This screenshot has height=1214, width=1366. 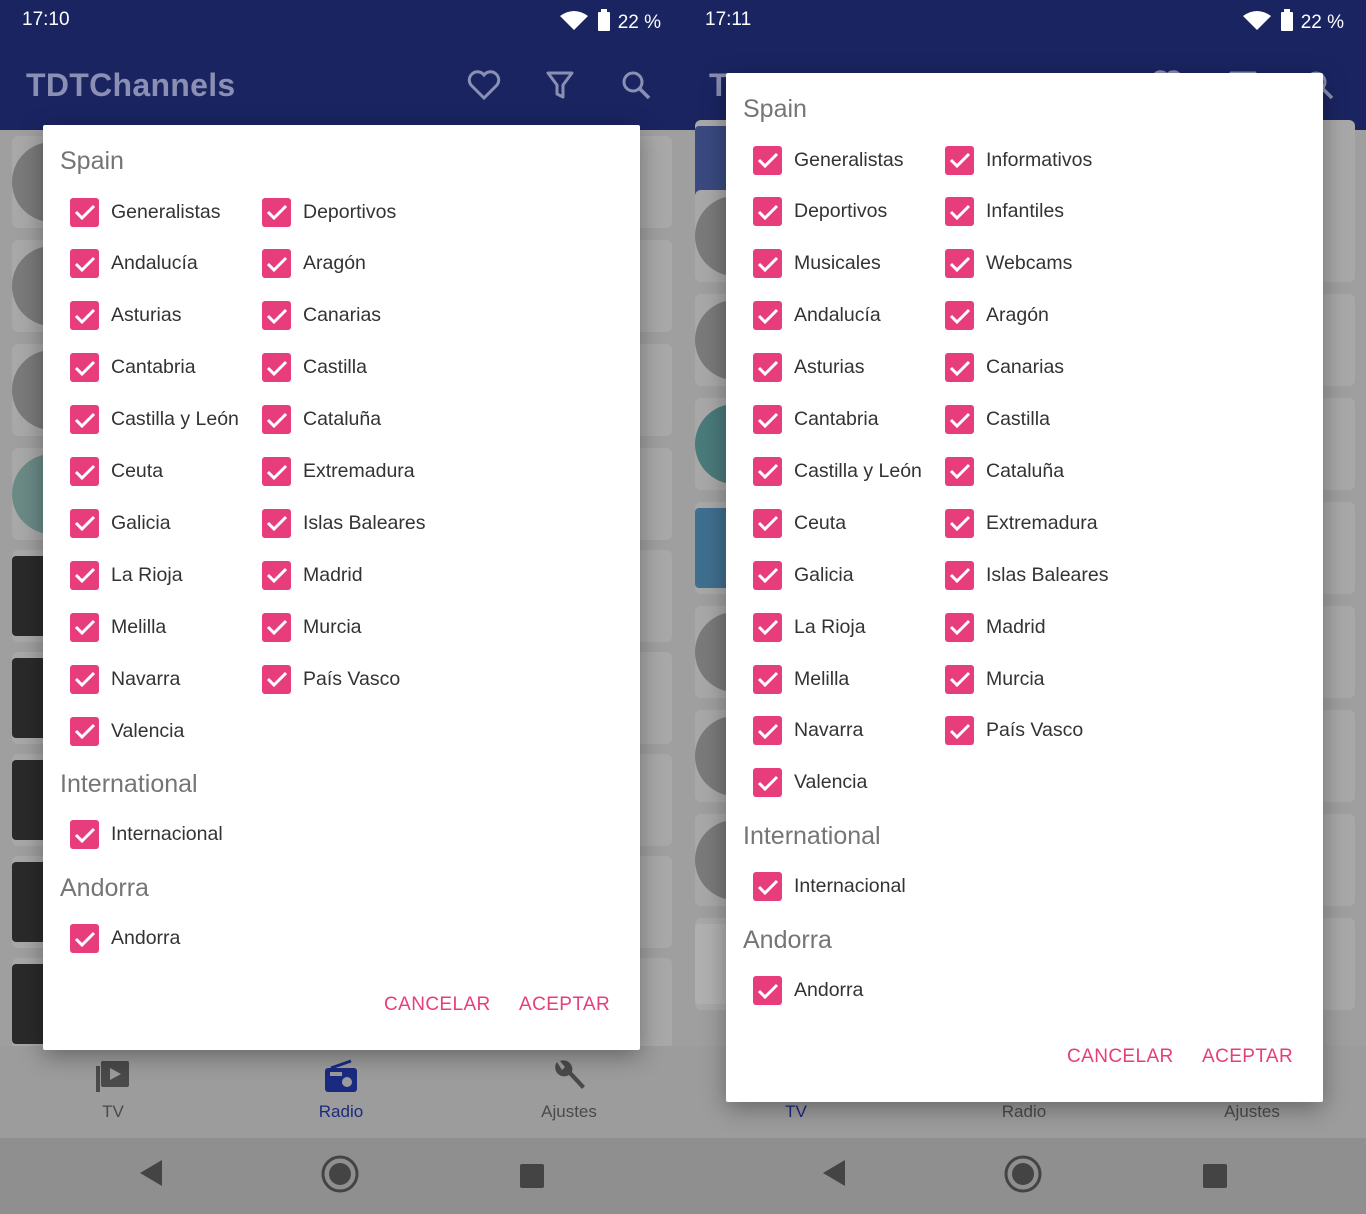 What do you see at coordinates (1018, 160) in the screenshot?
I see `checkbox-informativos: Informativos` at bounding box center [1018, 160].